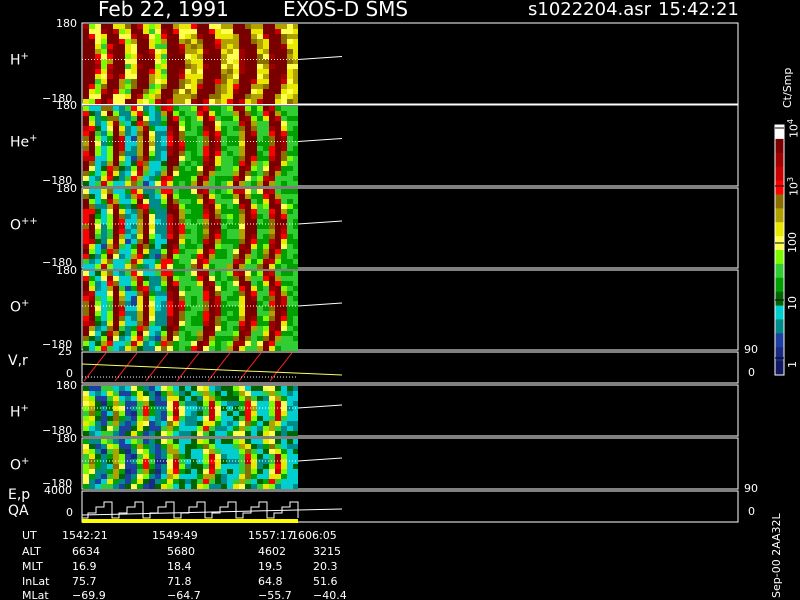  I want to click on ephemeris-col-3-value: 19.5, so click(270, 566).